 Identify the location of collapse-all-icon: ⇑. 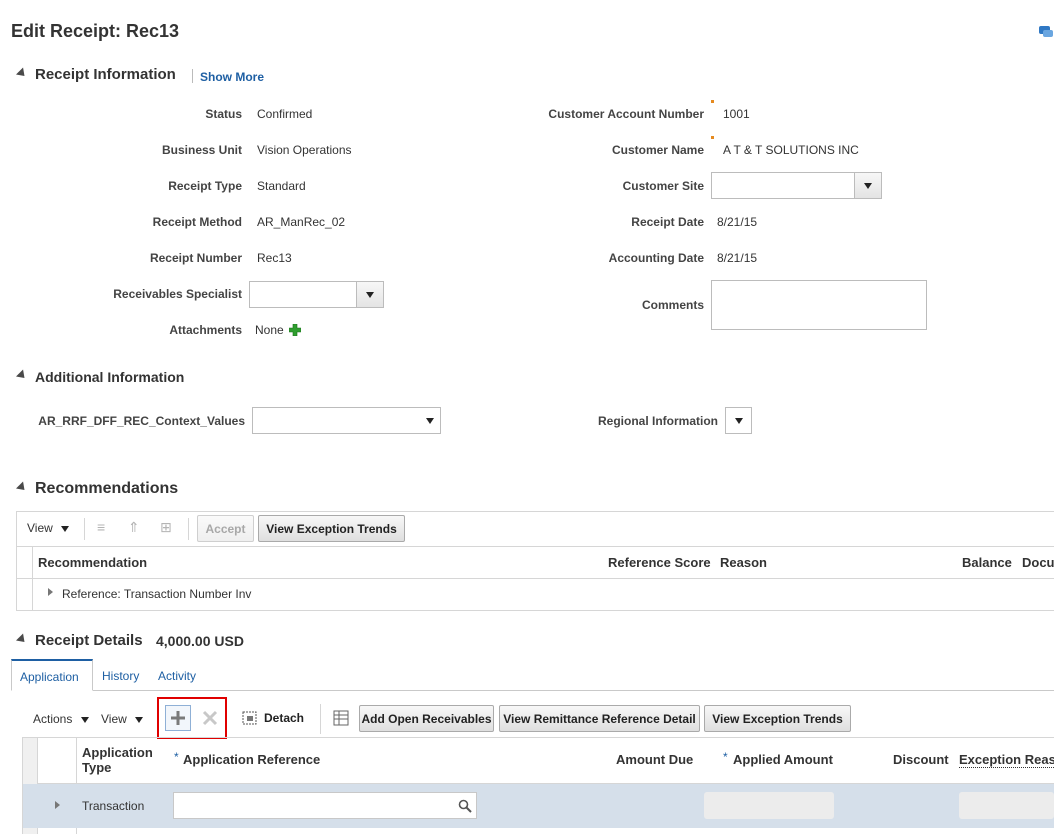
(134, 527).